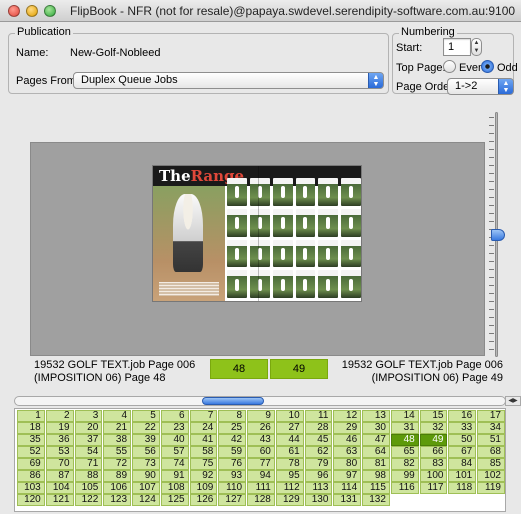 The image size is (521, 514). What do you see at coordinates (146, 440) in the screenshot?
I see `page-cell-39: 39` at bounding box center [146, 440].